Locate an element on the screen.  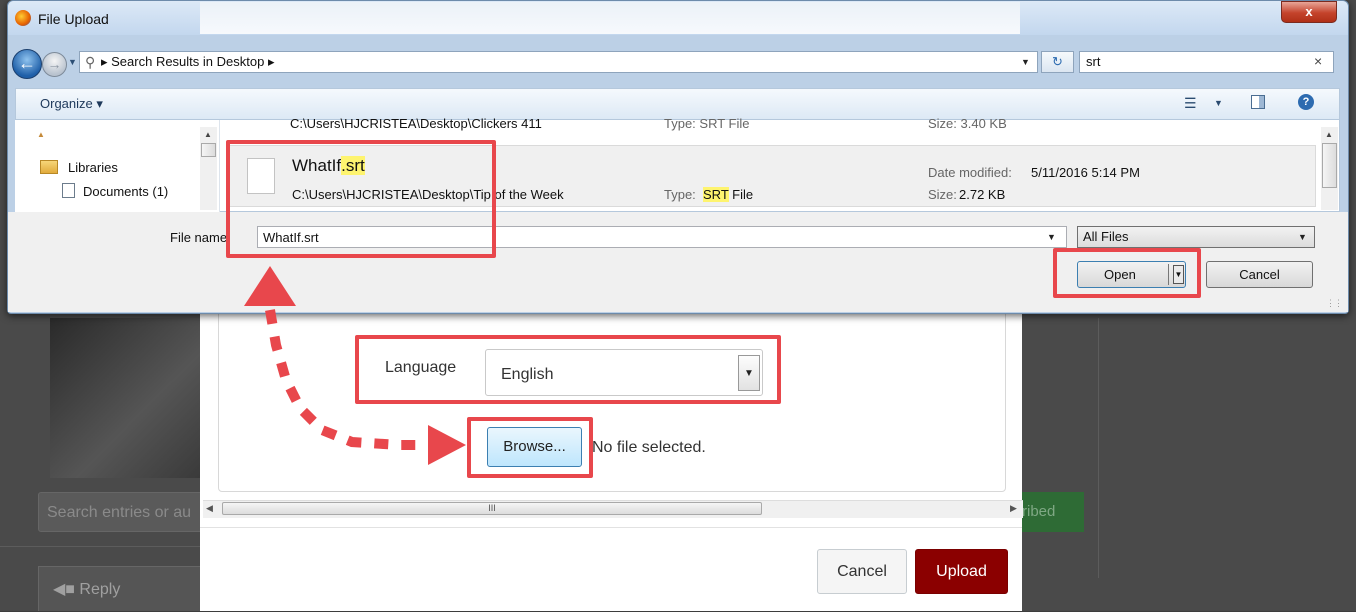
dialog-title: File Upload is located at coordinates (73, 19).